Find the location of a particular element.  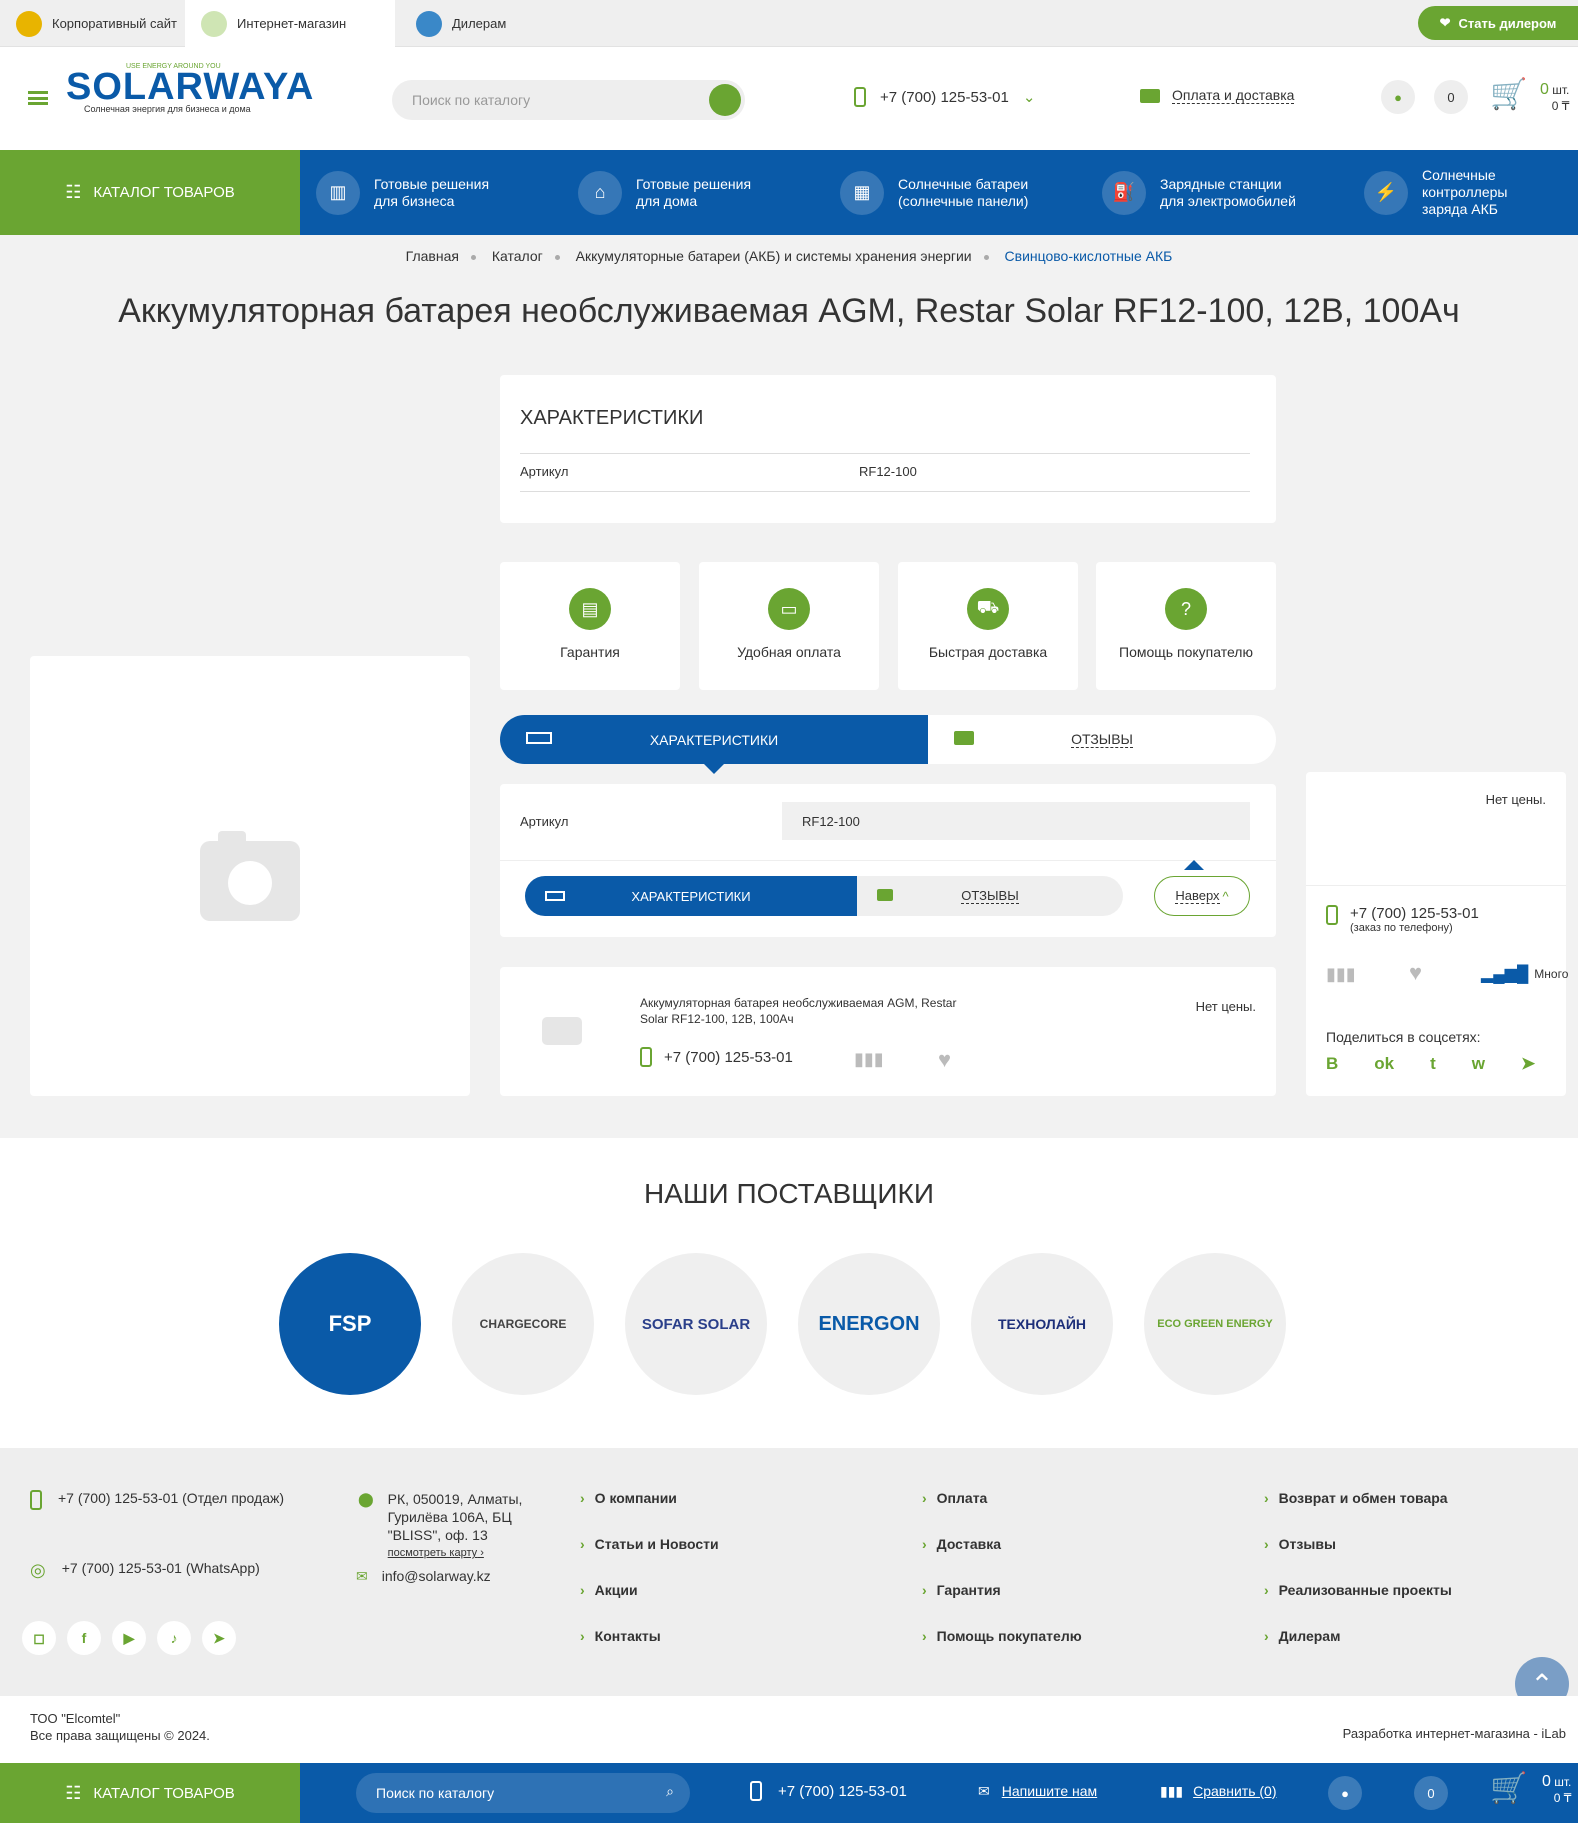

tab-corporate-site: Корпоративный сайт is located at coordinates (96, 23).